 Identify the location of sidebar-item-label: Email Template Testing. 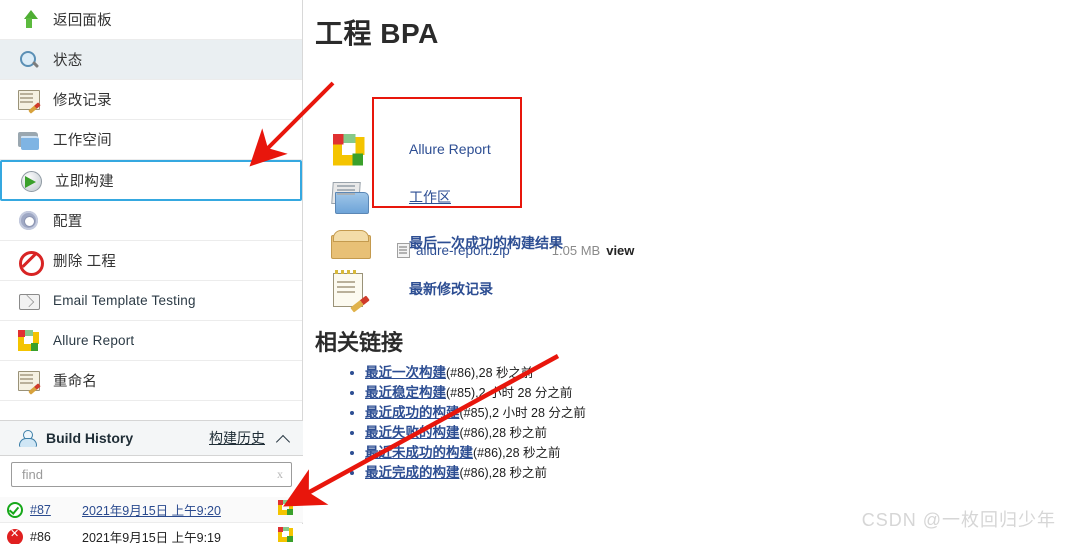
(124, 300).